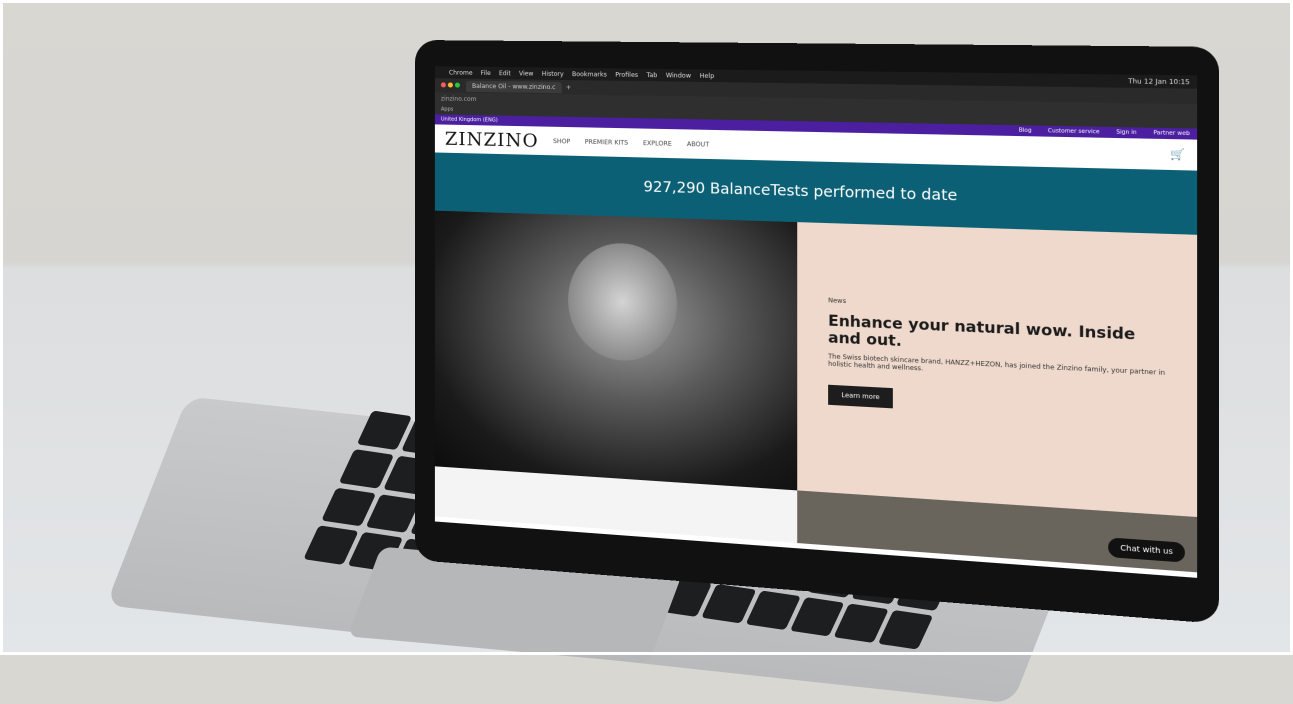  I want to click on learn-more-button: Learn more, so click(861, 396).